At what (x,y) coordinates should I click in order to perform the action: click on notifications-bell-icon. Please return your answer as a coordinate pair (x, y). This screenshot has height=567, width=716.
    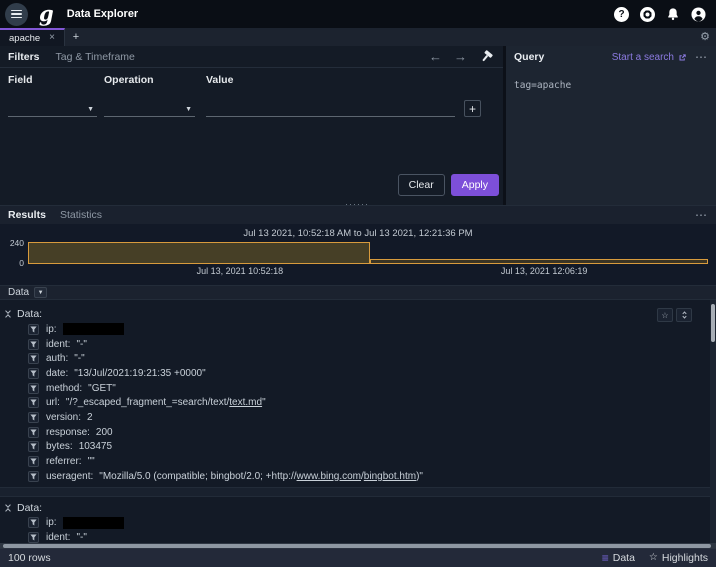
    Looking at the image, I should click on (673, 14).